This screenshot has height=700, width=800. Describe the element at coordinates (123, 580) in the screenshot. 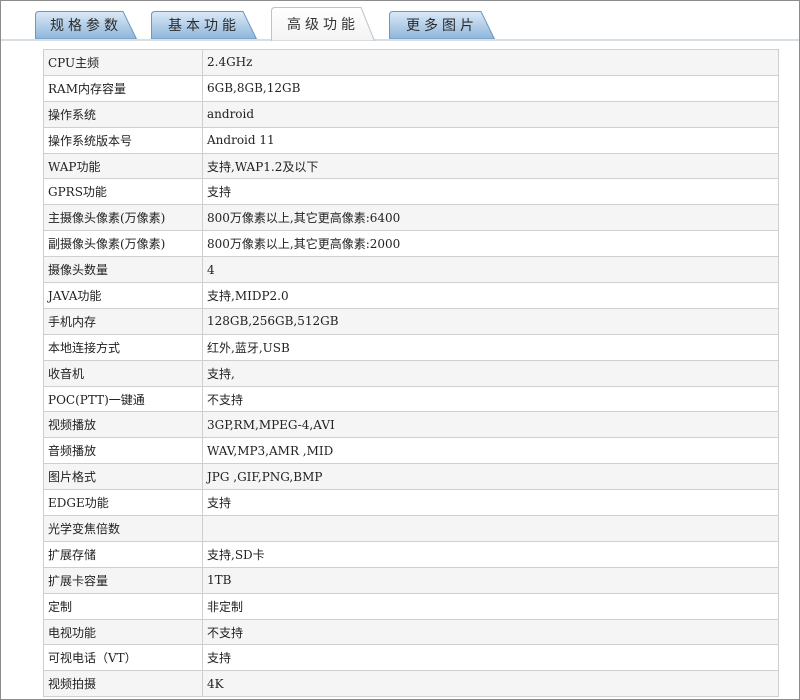

I see `spec-key: 扩展卡容量` at that location.